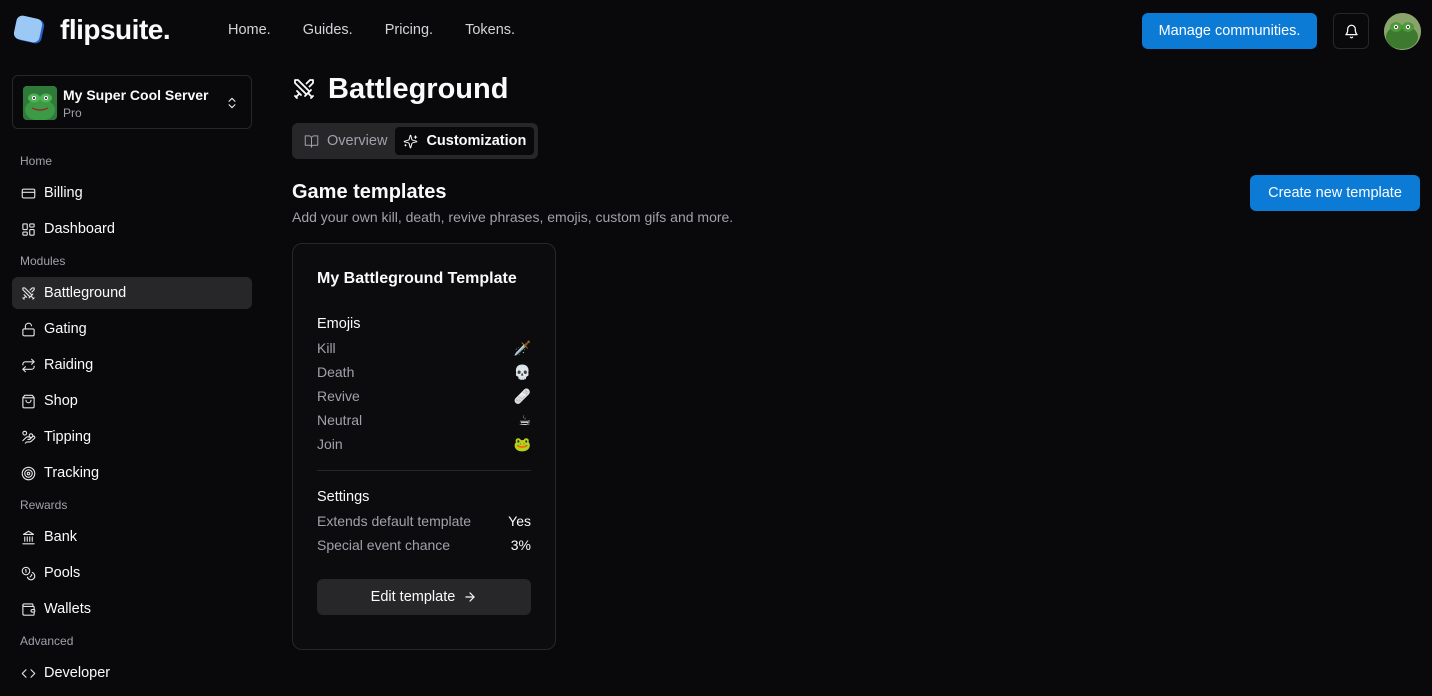  I want to click on credit-card-icon, so click(28, 193).